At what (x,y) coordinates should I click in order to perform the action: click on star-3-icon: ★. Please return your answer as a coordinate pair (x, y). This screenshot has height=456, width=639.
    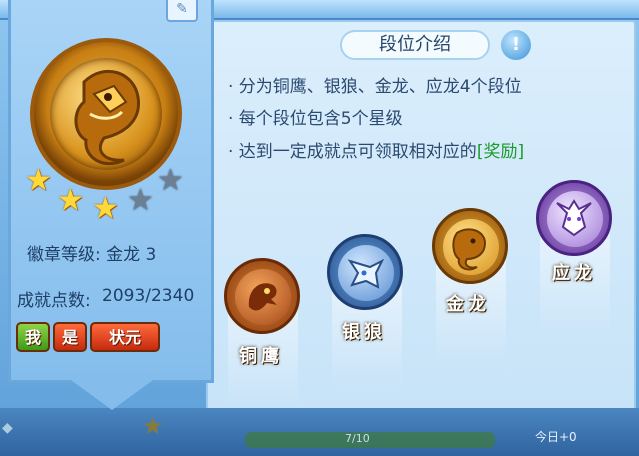
    Looking at the image, I should click on (105, 208).